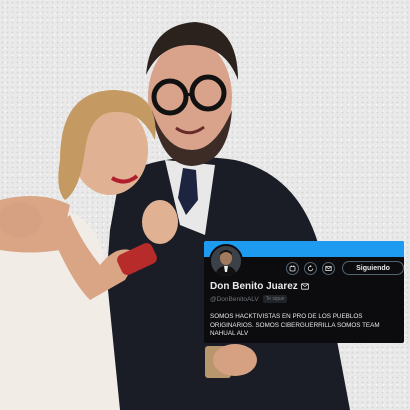 This screenshot has width=410, height=410. What do you see at coordinates (310, 268) in the screenshot?
I see `refresh-icon` at bounding box center [310, 268].